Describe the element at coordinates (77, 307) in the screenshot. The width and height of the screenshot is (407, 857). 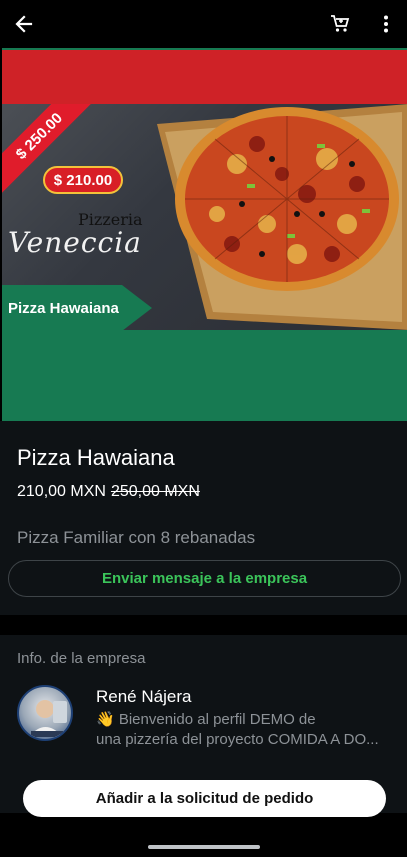
I see `product-name-flag: Pizza Hawaiana` at that location.